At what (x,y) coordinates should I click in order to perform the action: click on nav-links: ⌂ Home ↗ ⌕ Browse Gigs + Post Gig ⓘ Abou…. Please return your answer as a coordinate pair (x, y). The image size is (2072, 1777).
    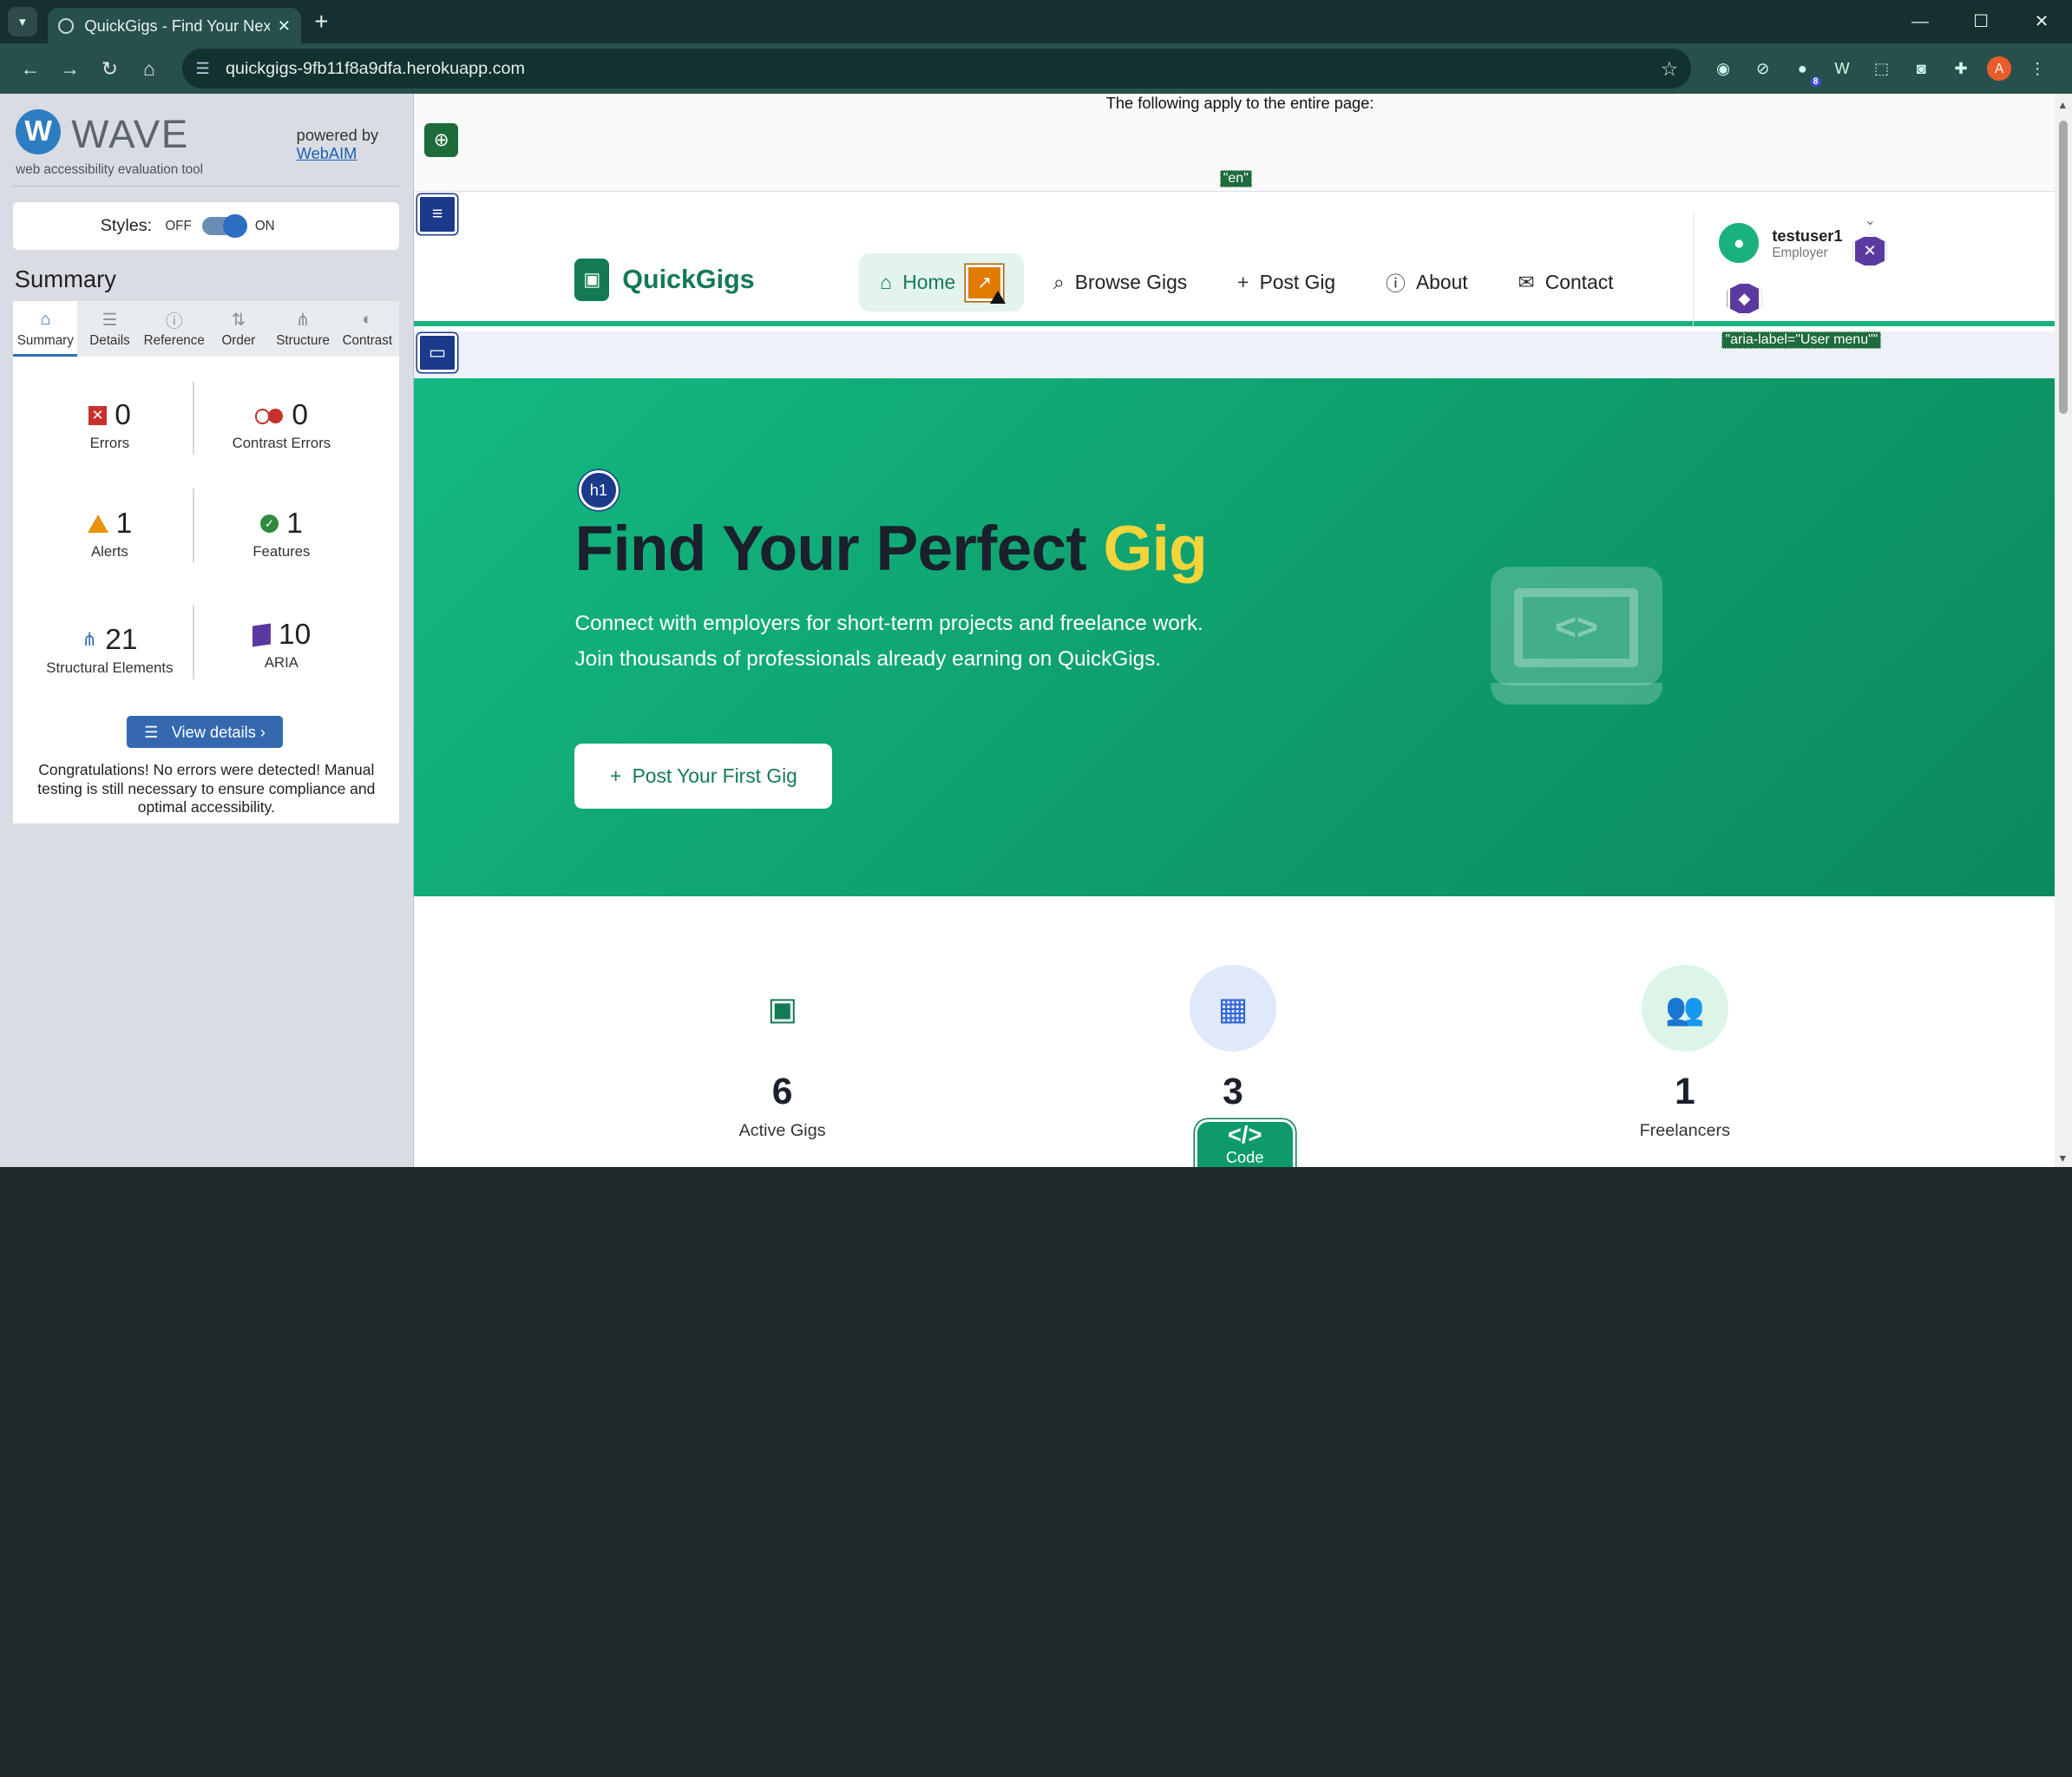
    Looking at the image, I should click on (1250, 282).